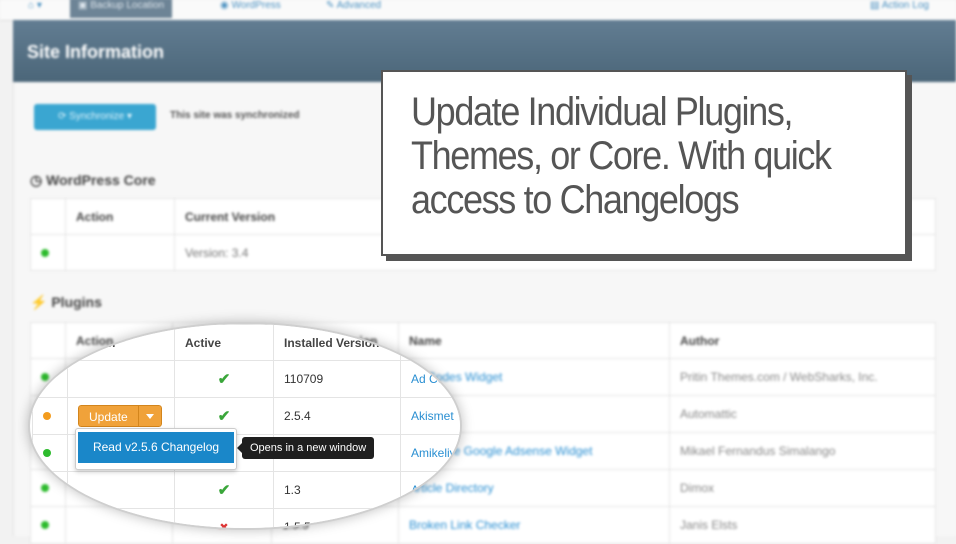 This screenshot has height=544, width=956. Describe the element at coordinates (430, 379) in the screenshot. I see `plugin-name-link: Ad Codes Widget` at that location.